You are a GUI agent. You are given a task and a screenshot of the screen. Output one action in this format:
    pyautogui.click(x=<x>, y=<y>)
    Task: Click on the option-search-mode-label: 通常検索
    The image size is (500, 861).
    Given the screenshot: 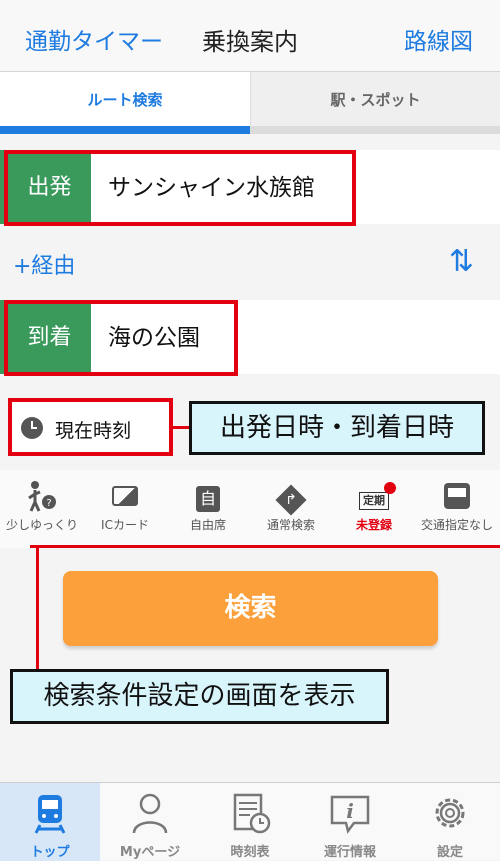 What is the action you would take?
    pyautogui.click(x=290, y=525)
    